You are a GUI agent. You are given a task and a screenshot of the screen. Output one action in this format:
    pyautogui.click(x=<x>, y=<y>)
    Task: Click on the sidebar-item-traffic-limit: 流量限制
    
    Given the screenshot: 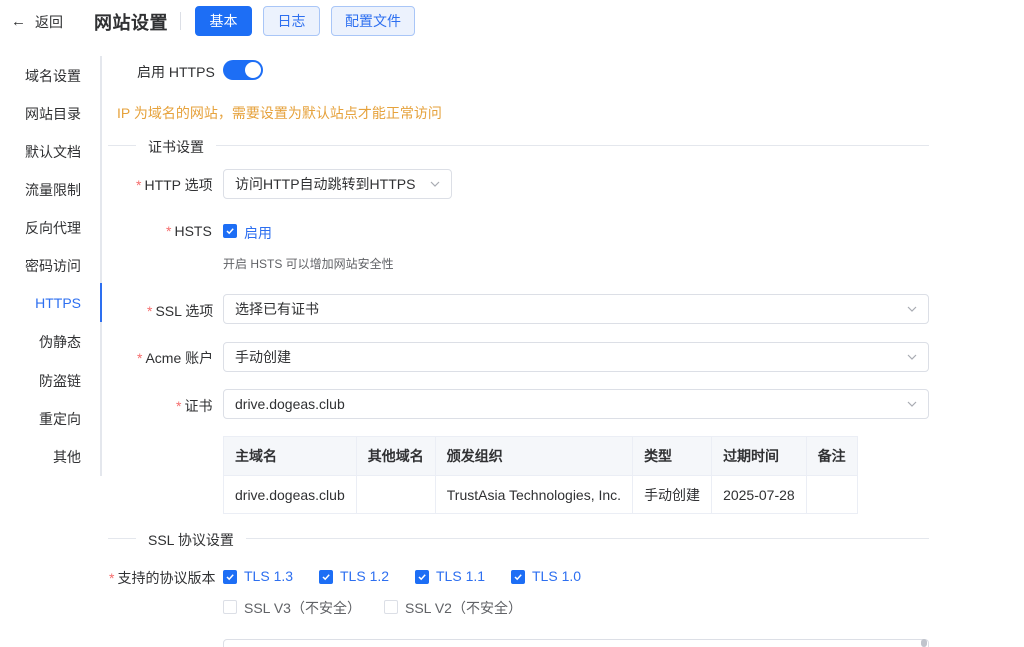 What is the action you would take?
    pyautogui.click(x=53, y=190)
    